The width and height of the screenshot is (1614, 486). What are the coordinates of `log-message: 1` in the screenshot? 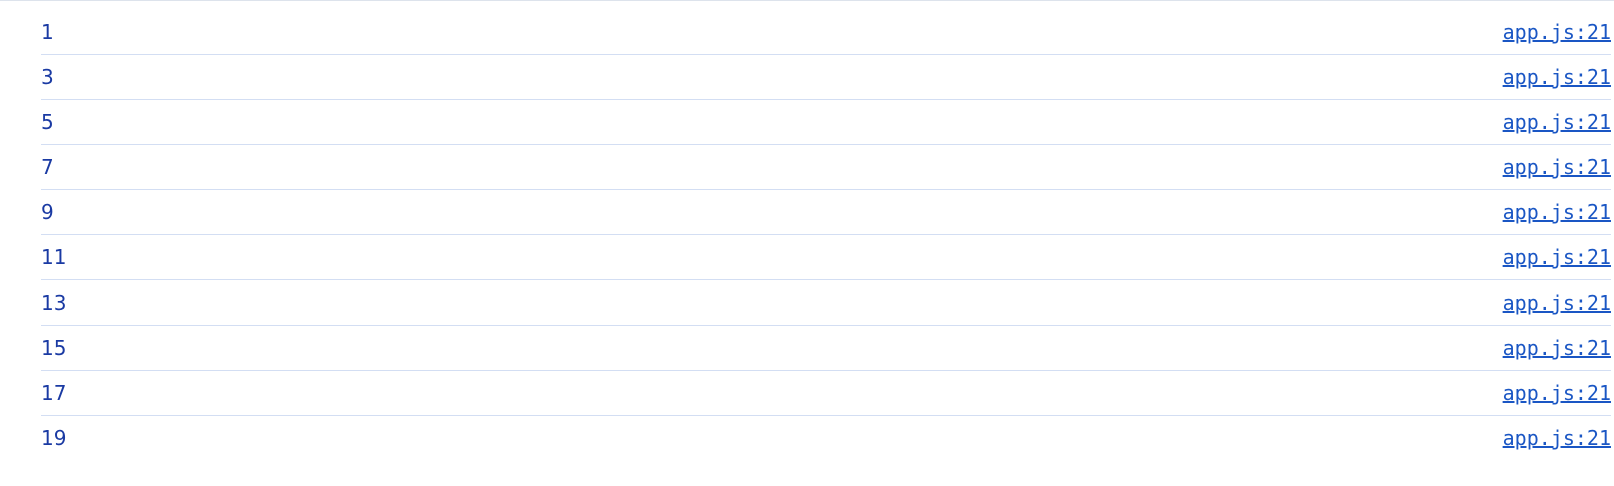 It's located at (47, 32).